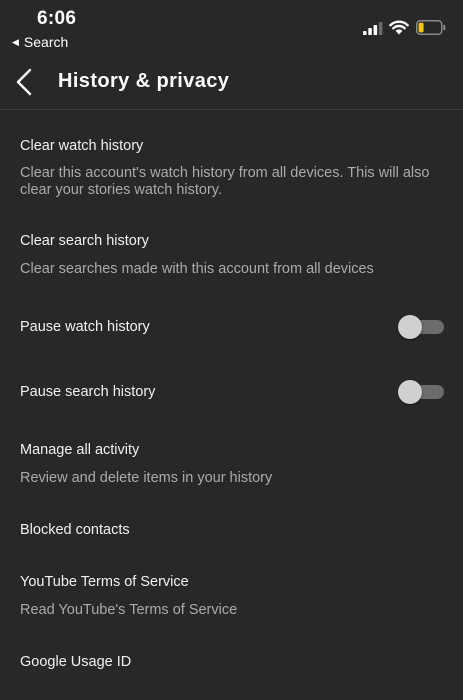 Image resolution: width=463 pixels, height=700 pixels. What do you see at coordinates (104, 582) in the screenshot?
I see `item-title: YouTube Terms of Service` at bounding box center [104, 582].